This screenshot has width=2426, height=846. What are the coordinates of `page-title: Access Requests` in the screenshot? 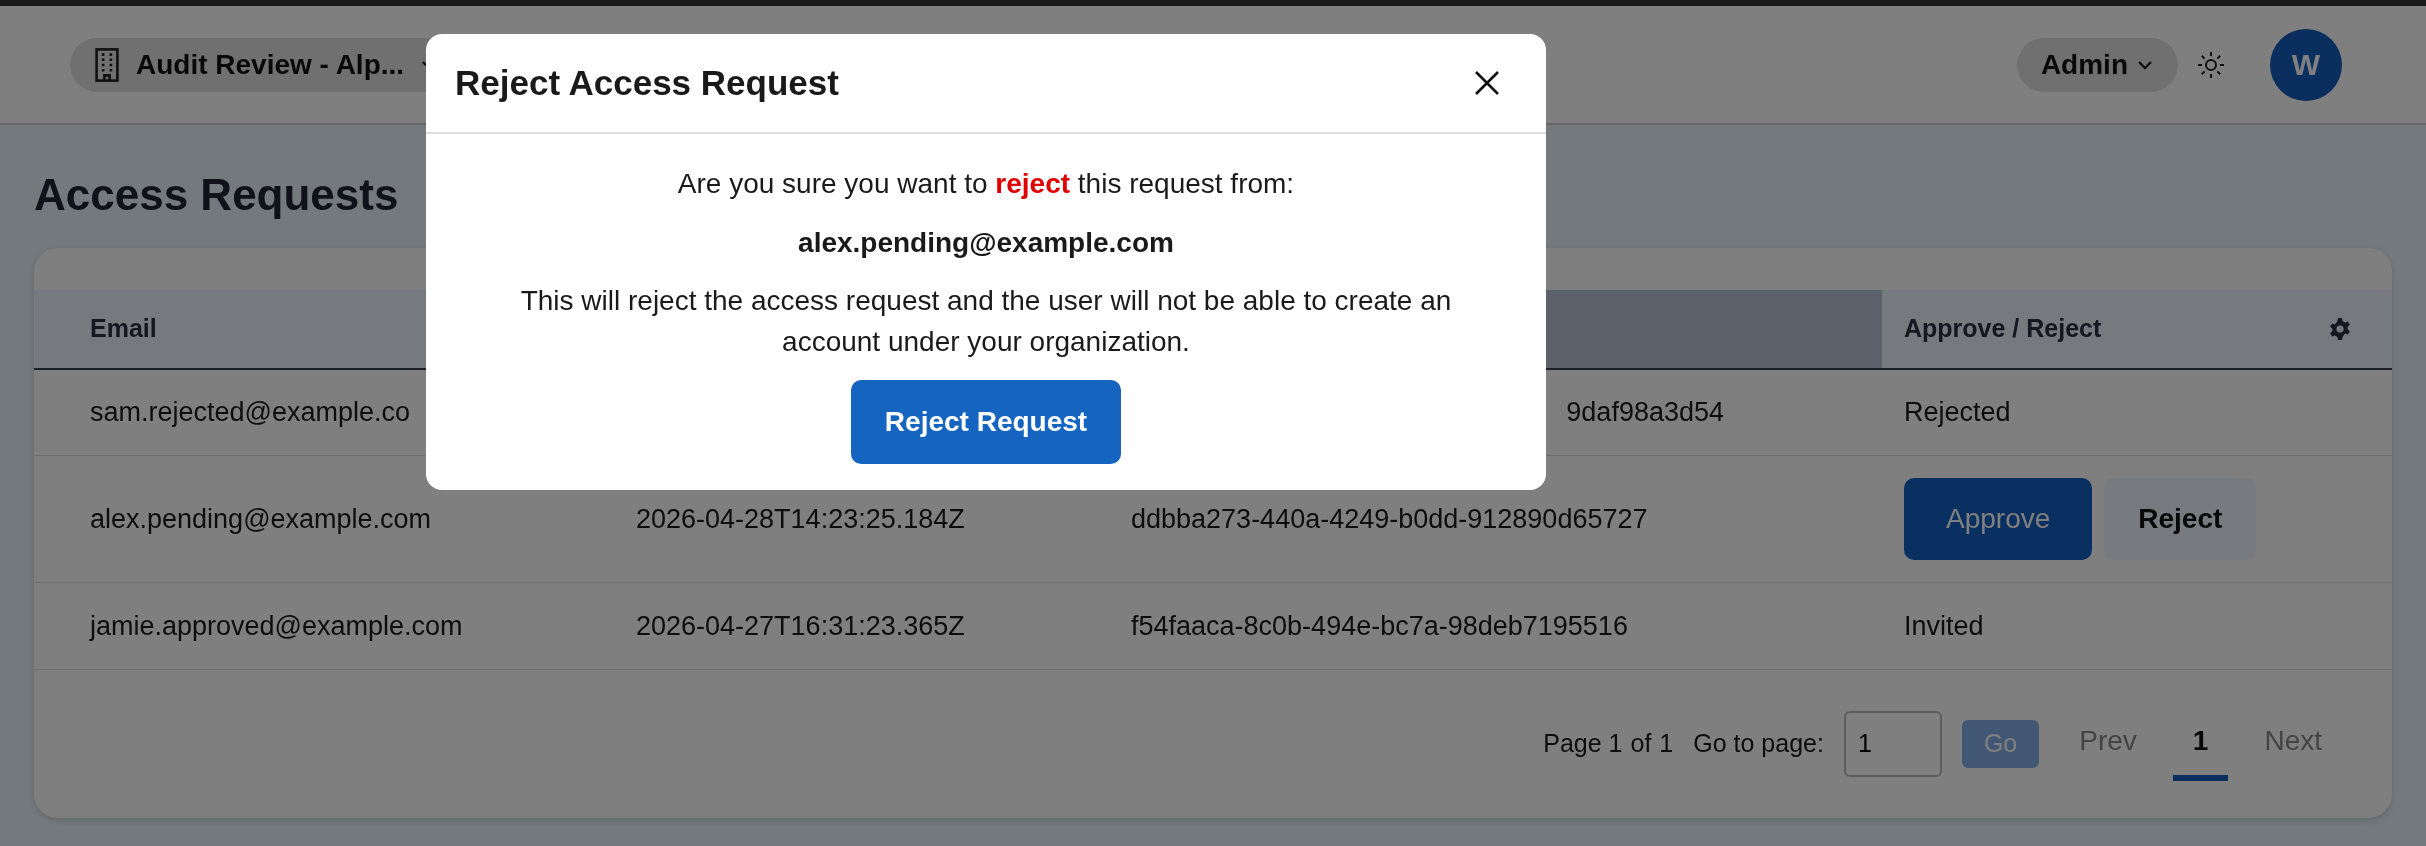 It's located at (216, 195).